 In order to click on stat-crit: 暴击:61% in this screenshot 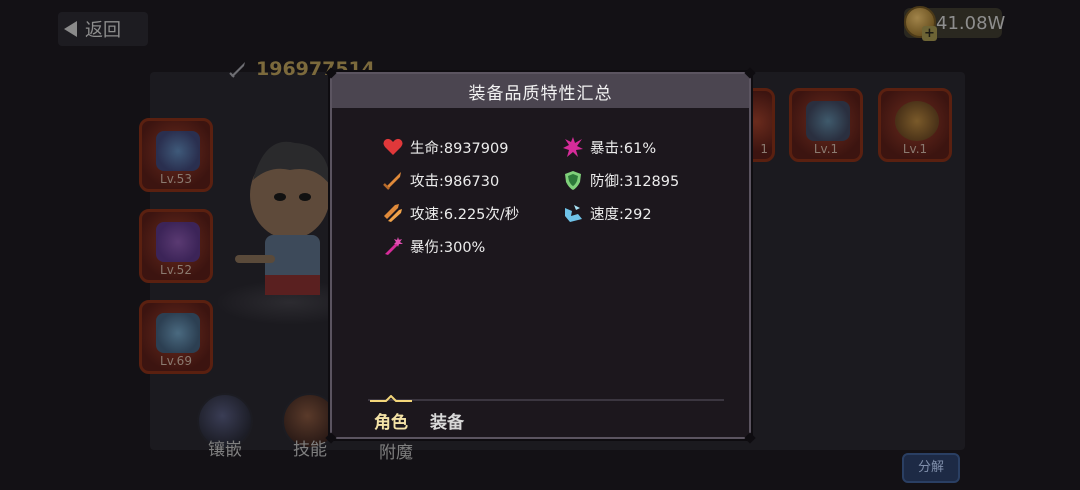, I will do `click(609, 147)`.